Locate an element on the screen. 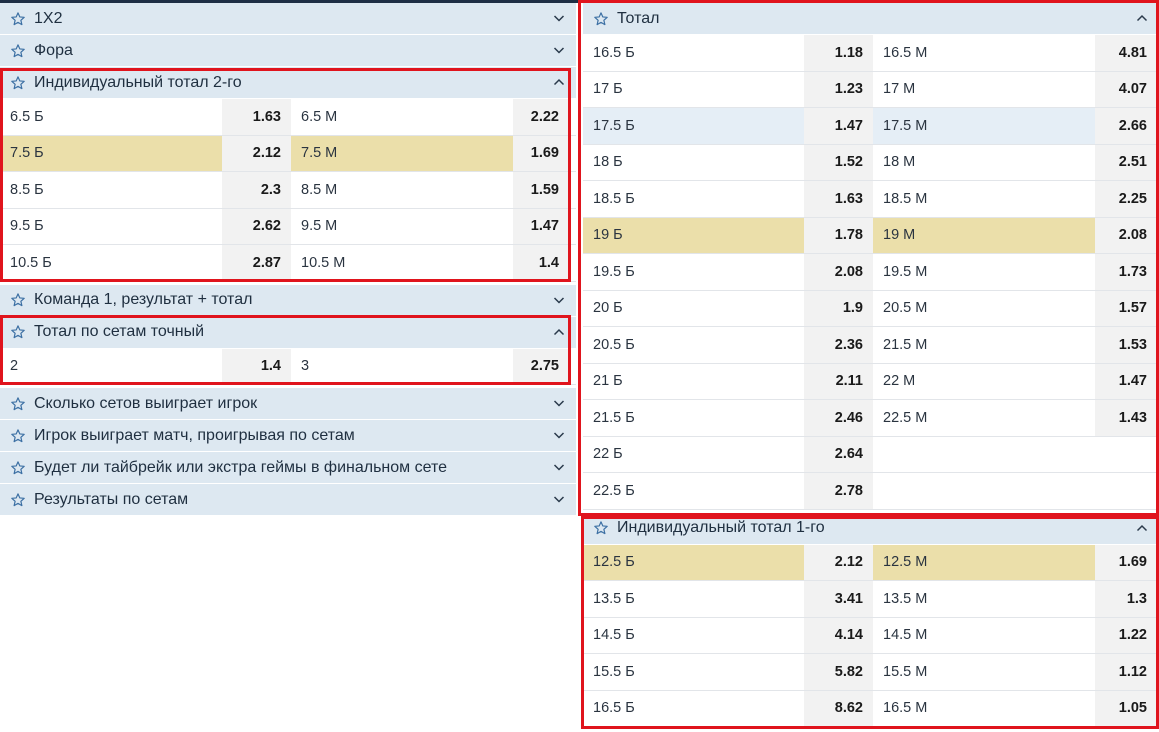  outcome-label-over: 18.5 Б is located at coordinates (693, 199).